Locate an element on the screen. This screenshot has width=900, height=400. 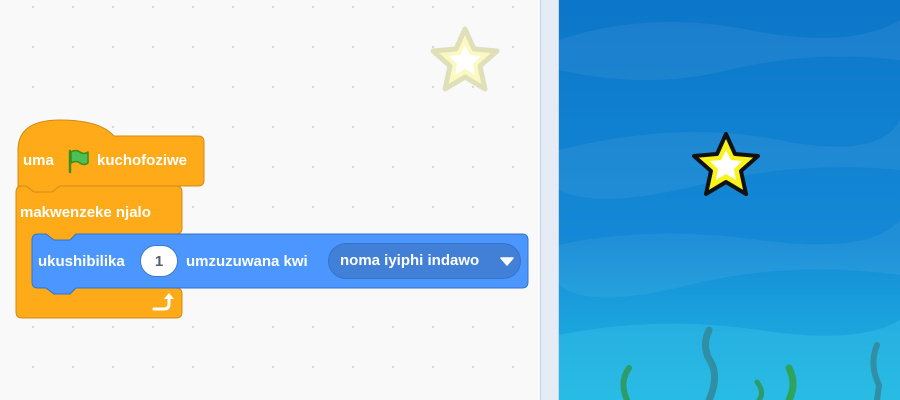
stage-star-sprite-icon is located at coordinates (726, 166).